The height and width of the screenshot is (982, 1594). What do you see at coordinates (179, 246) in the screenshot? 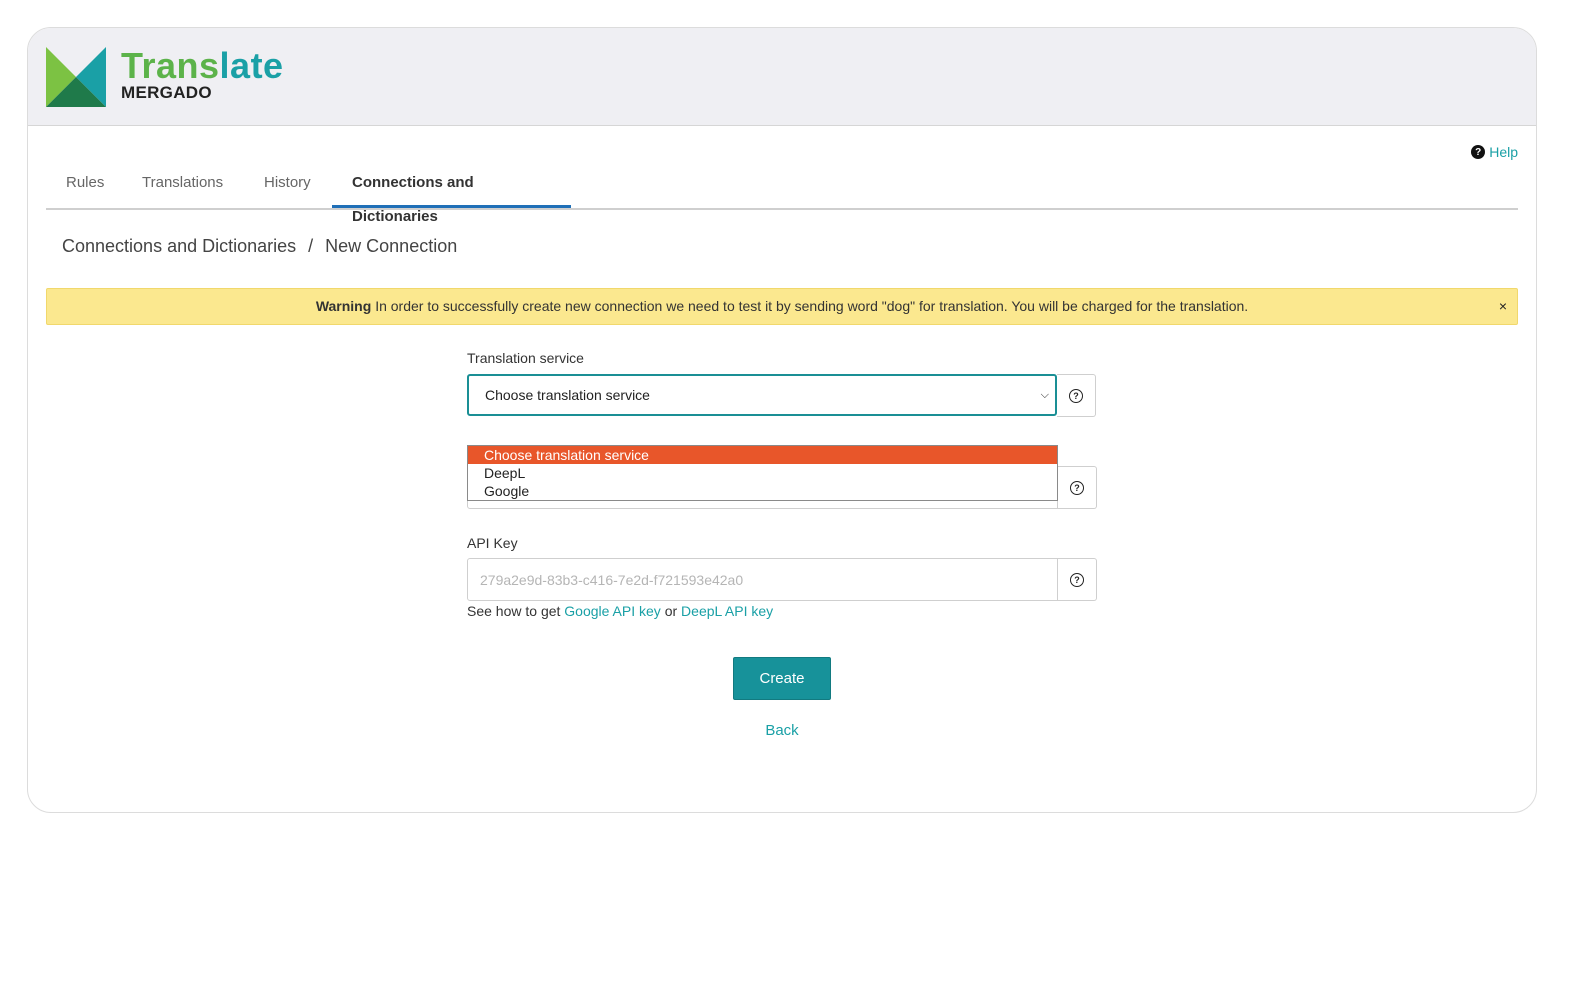
I see `breadcrumb-parent: Connections and Dictionaries` at bounding box center [179, 246].